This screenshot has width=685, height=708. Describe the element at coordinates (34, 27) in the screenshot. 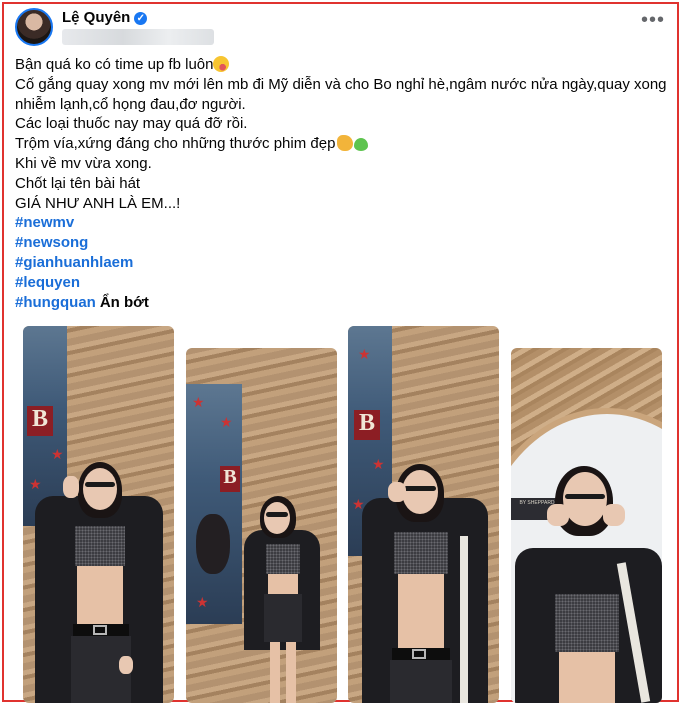

I see `author-avatar` at that location.